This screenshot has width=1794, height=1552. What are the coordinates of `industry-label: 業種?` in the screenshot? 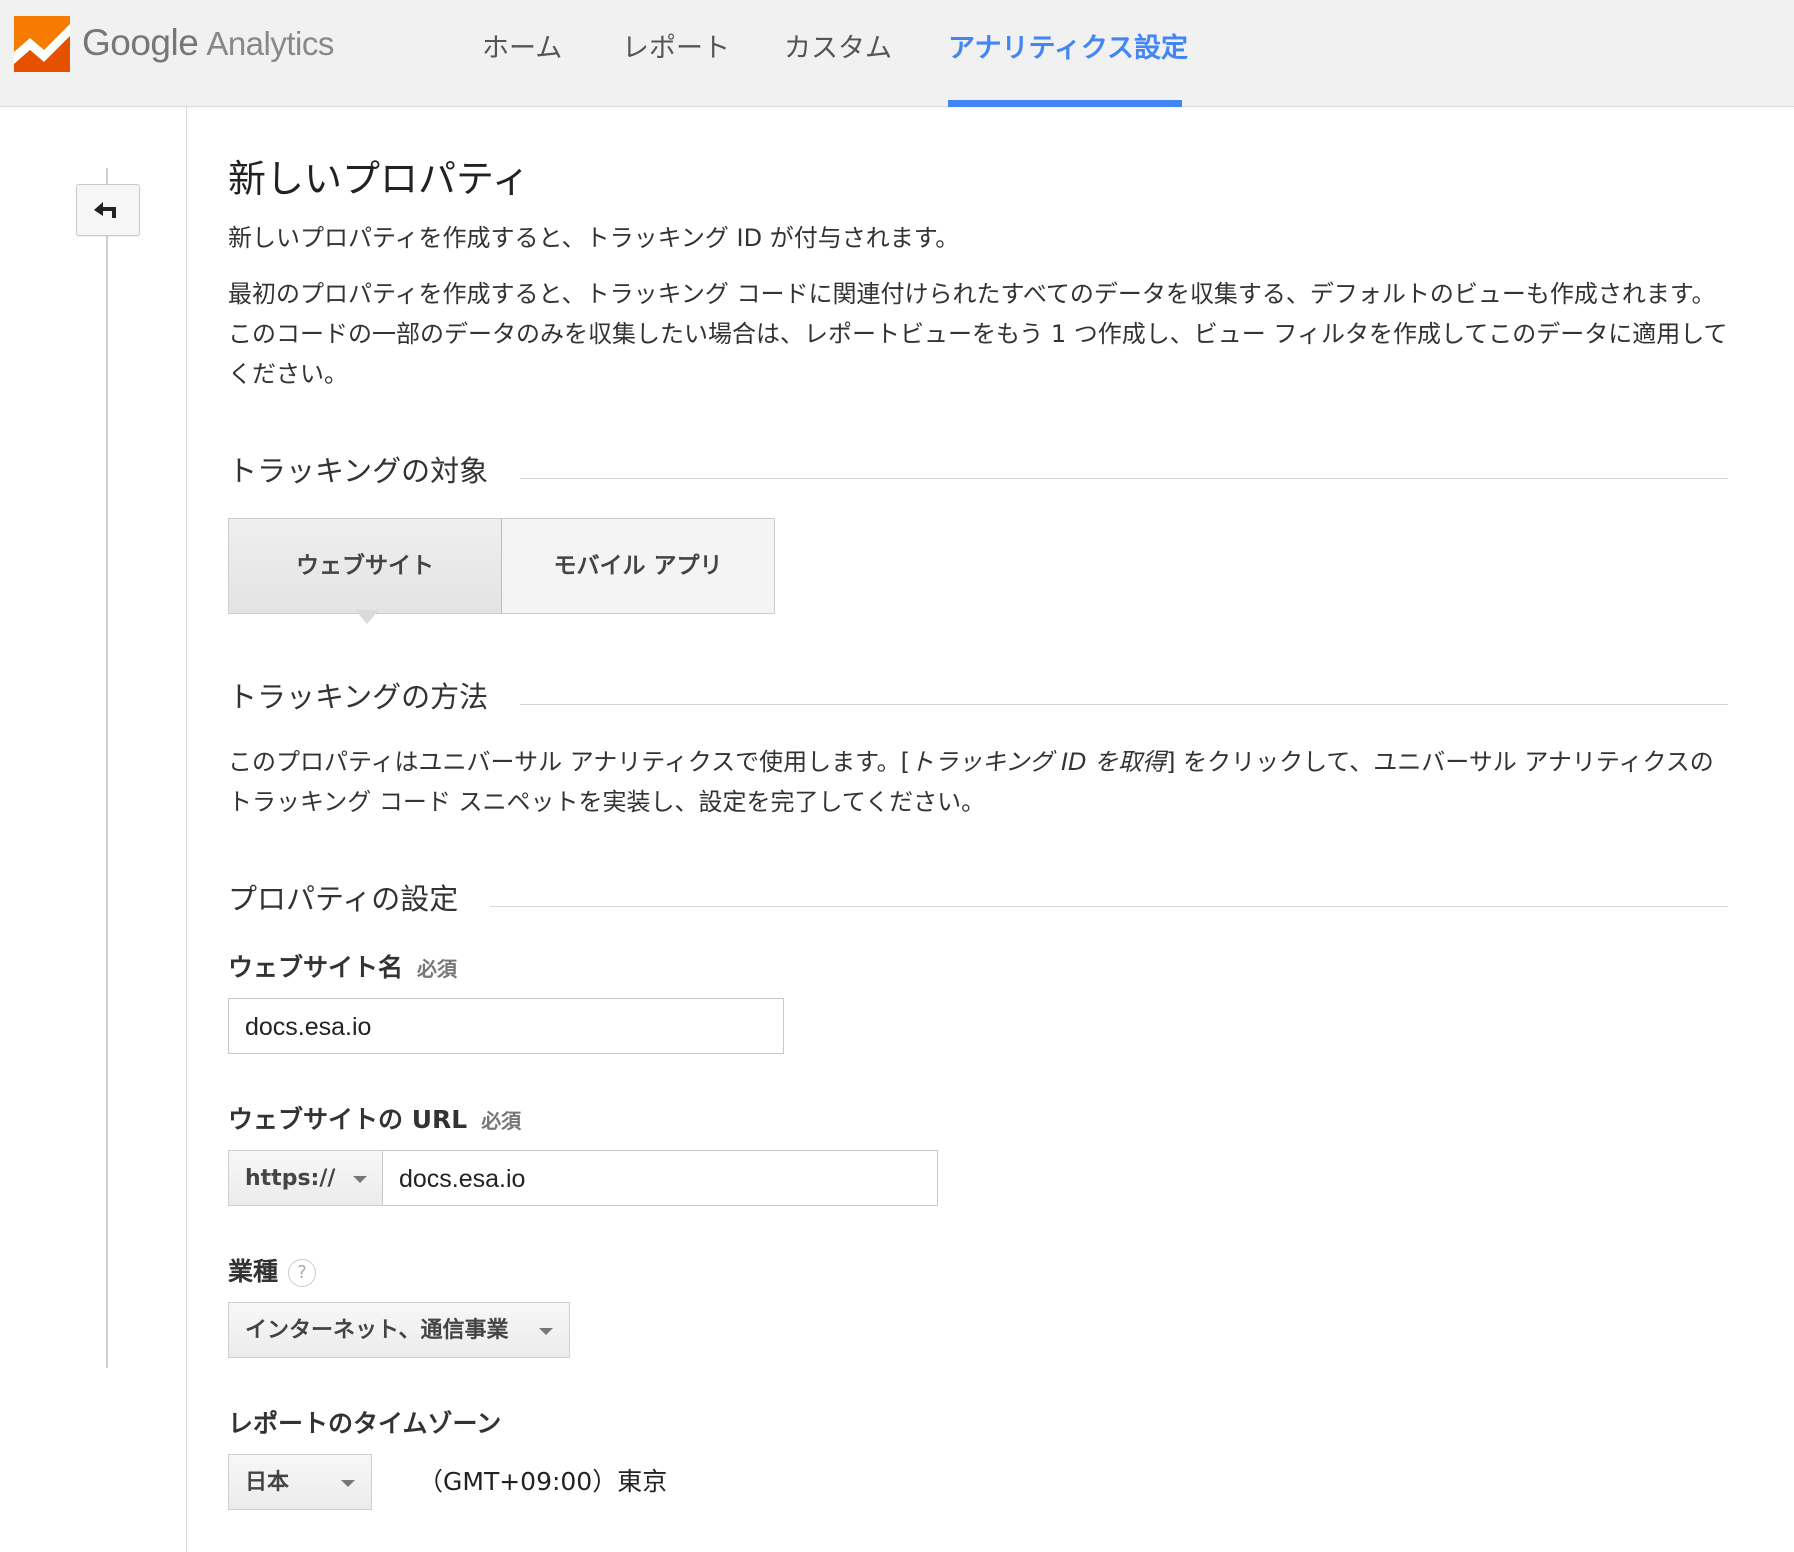 It's located at (272, 1270).